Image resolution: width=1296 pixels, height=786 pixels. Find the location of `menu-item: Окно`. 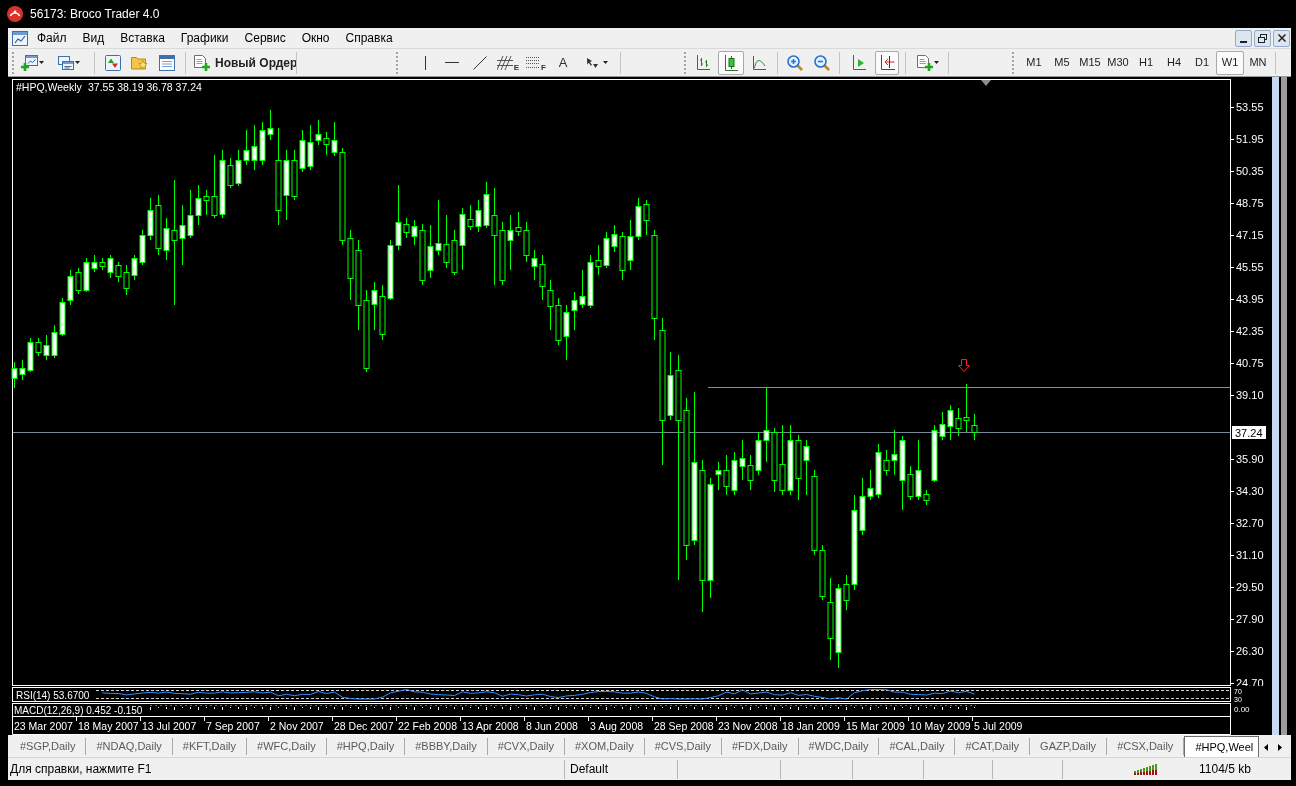

menu-item: Окно is located at coordinates (315, 38).